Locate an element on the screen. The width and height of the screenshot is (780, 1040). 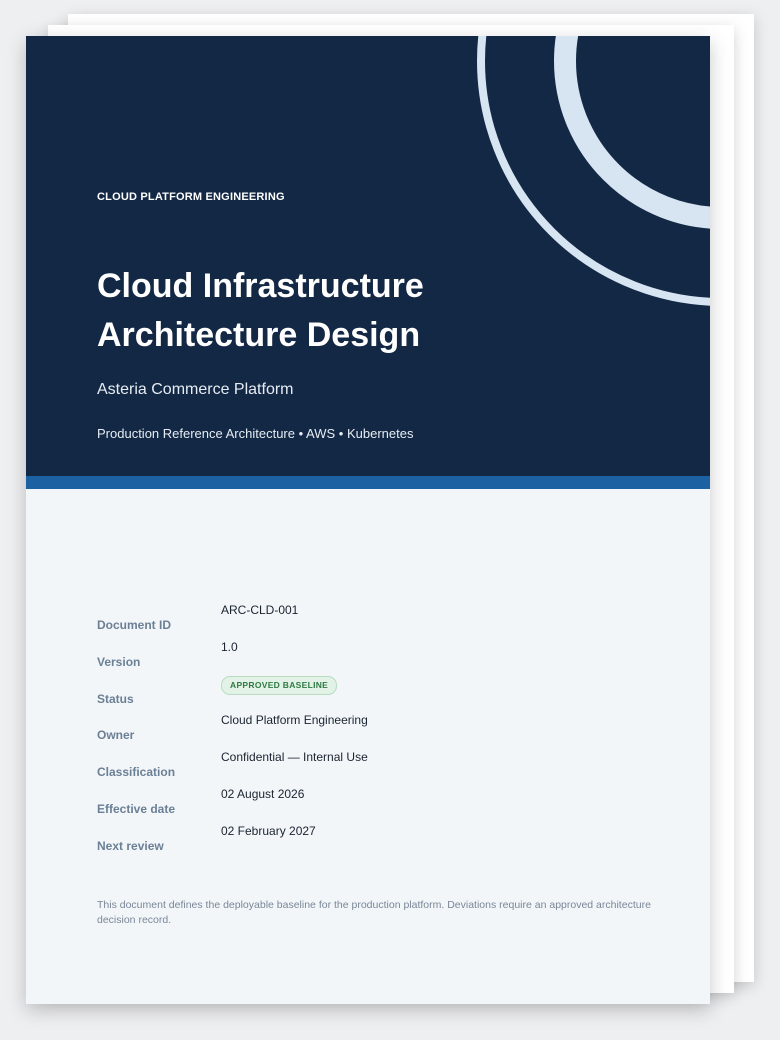
version-label: Version is located at coordinates (119, 661).